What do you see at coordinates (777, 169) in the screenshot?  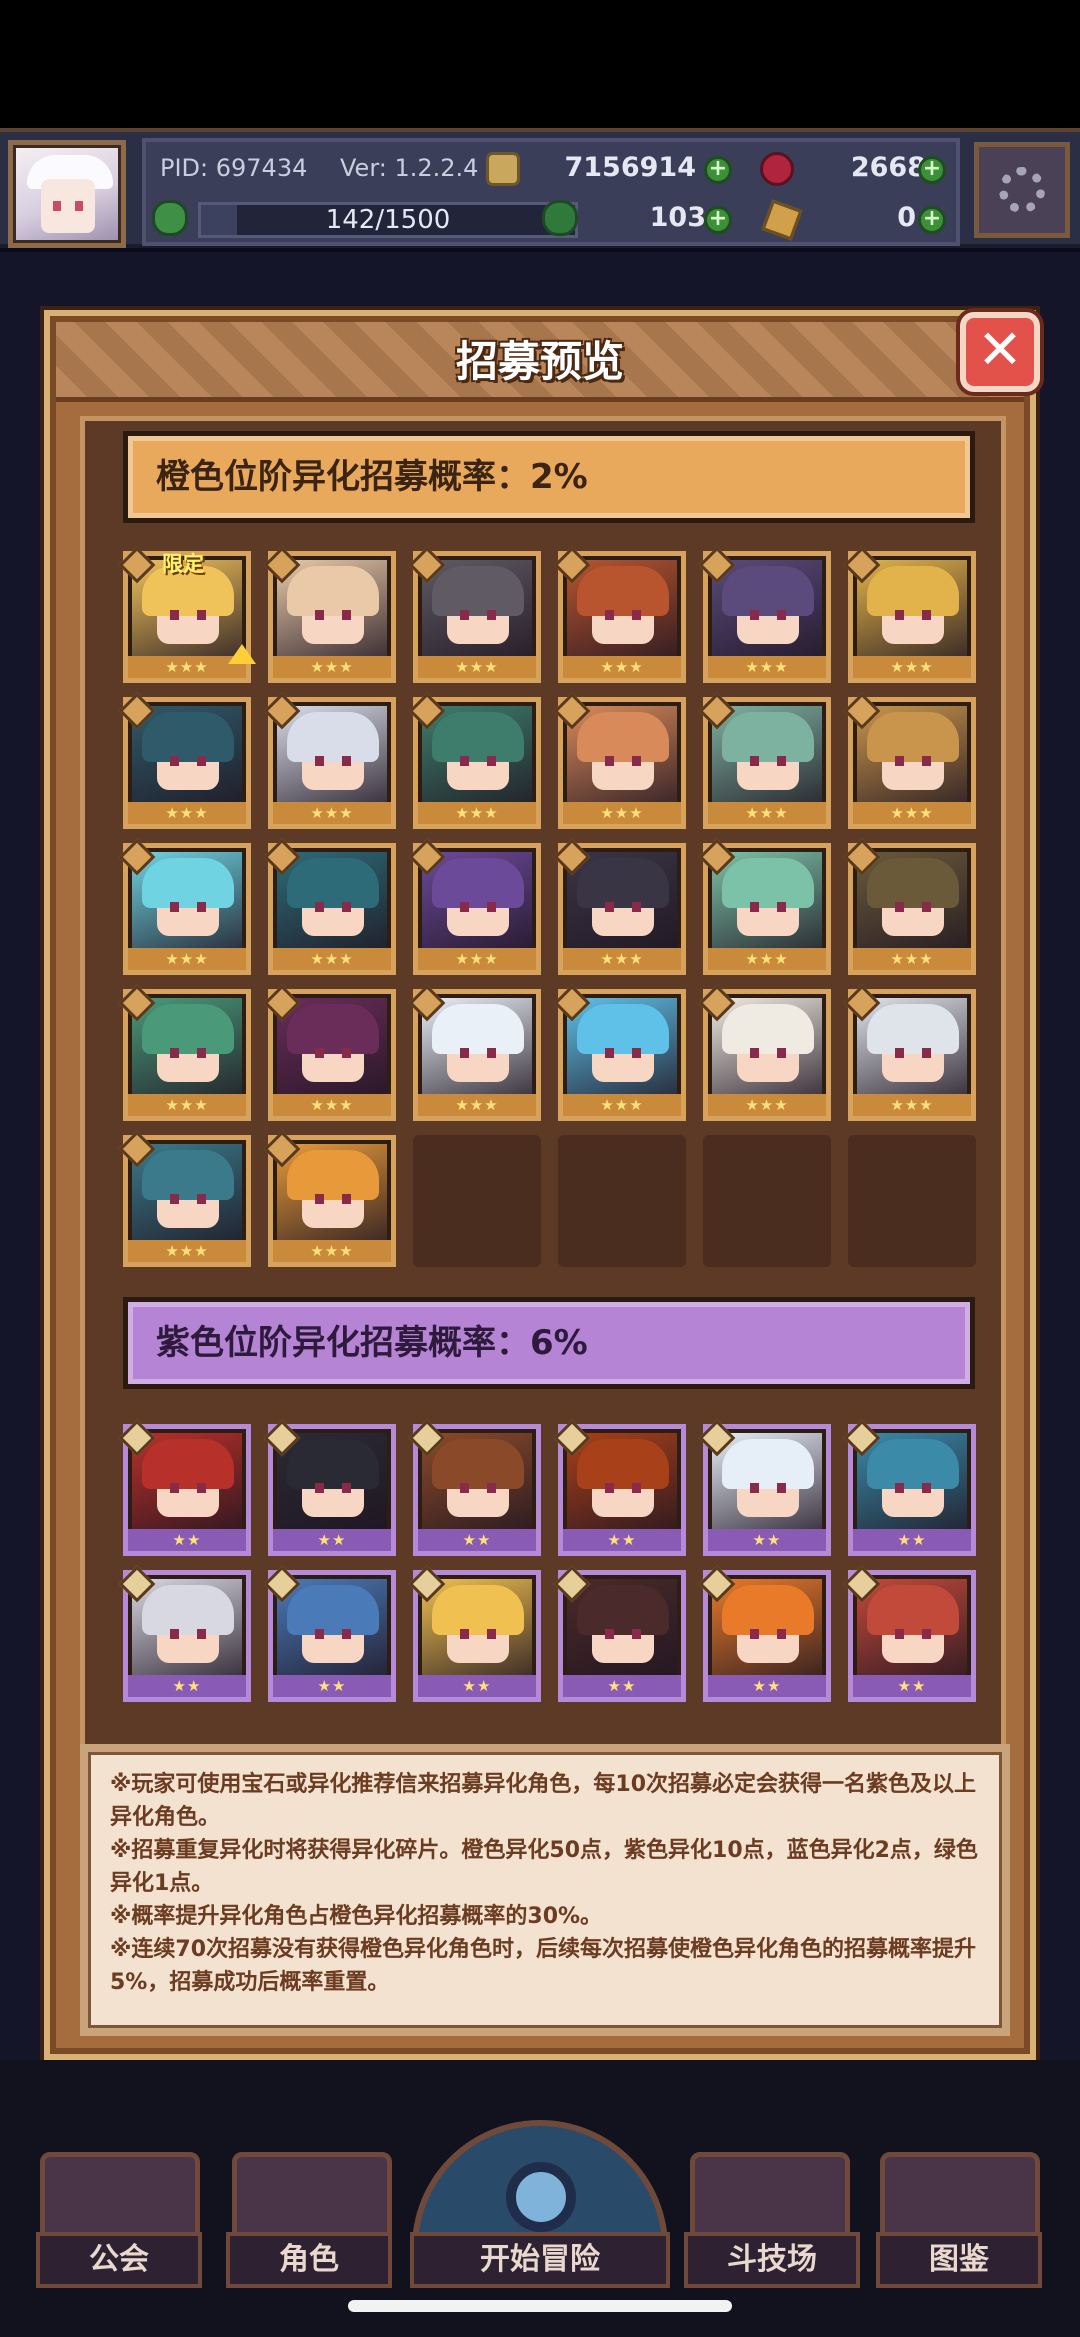 I see `ruby-gem-icon` at bounding box center [777, 169].